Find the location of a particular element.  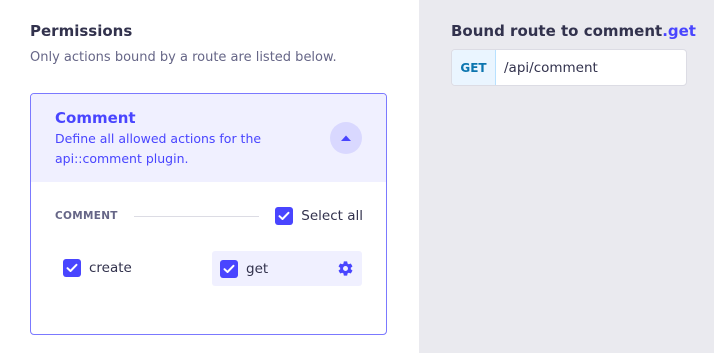

bound-route-action: .get is located at coordinates (679, 31).